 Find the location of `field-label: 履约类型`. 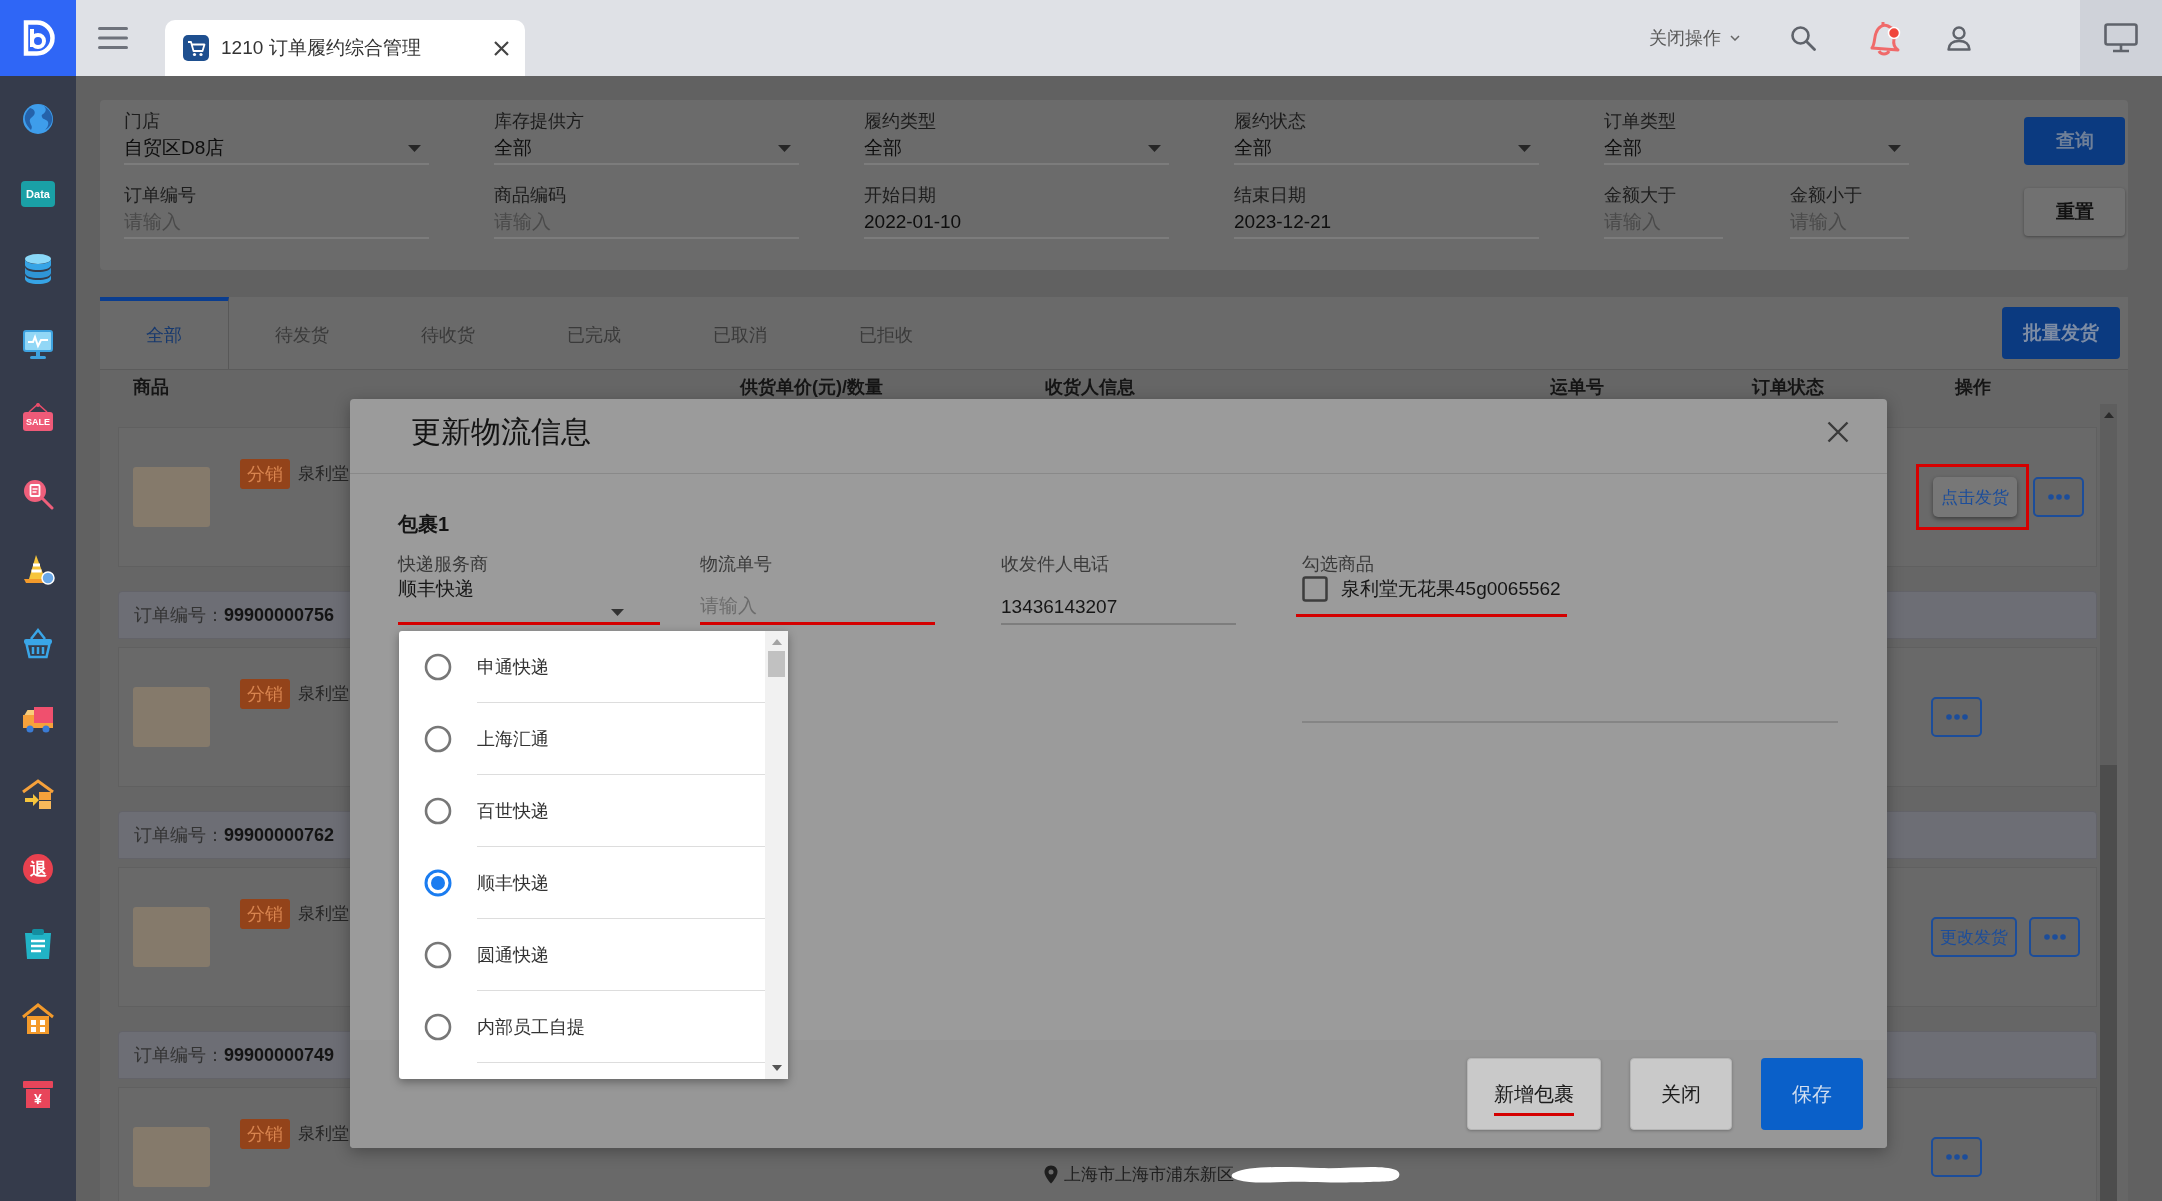

field-label: 履约类型 is located at coordinates (900, 121).